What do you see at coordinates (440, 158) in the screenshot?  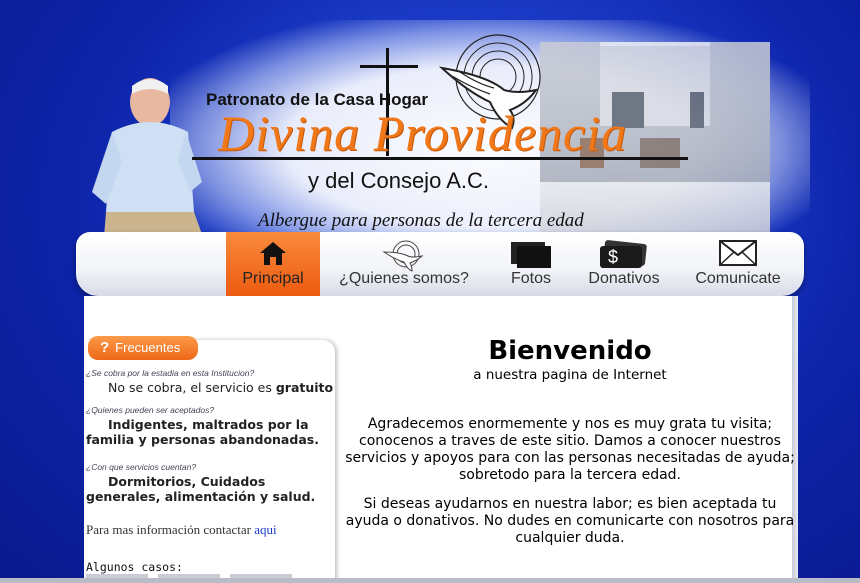 I see `title-underline` at bounding box center [440, 158].